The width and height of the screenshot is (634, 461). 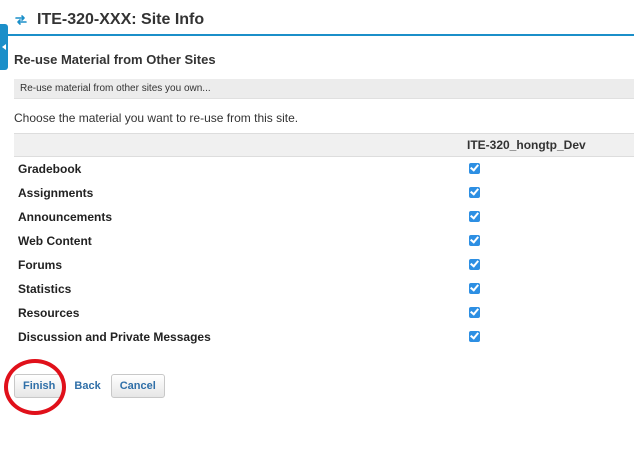 What do you see at coordinates (324, 313) in the screenshot?
I see `table-row: Resources` at bounding box center [324, 313].